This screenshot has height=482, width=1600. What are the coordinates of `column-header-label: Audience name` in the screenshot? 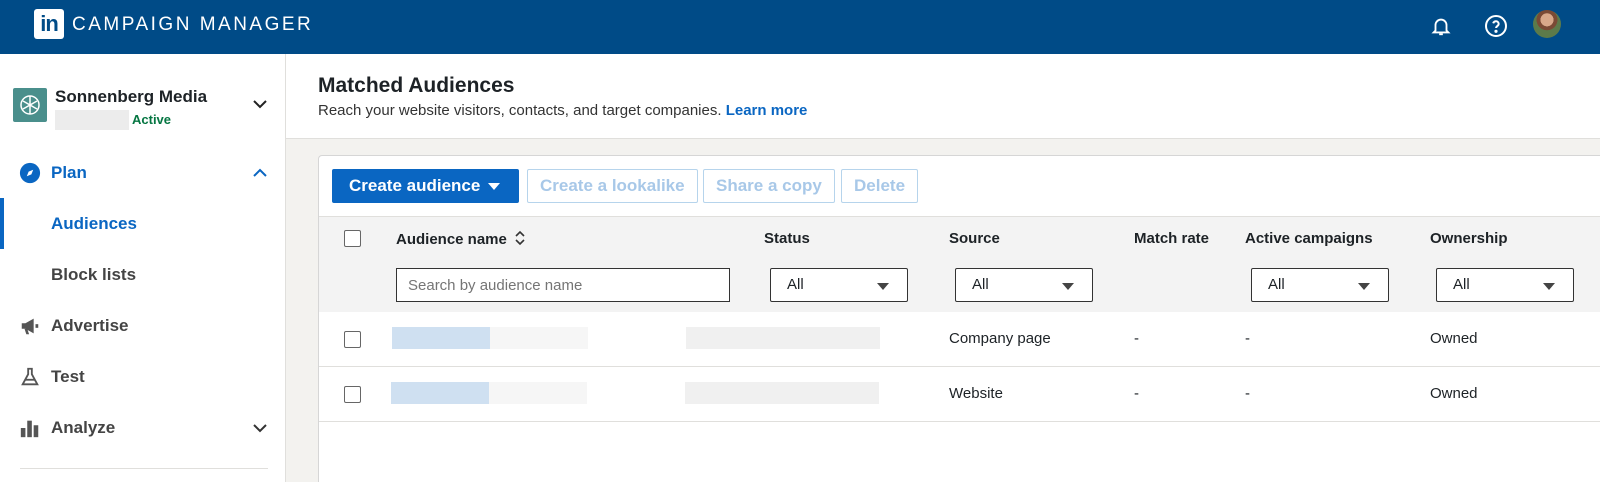 It's located at (451, 239).